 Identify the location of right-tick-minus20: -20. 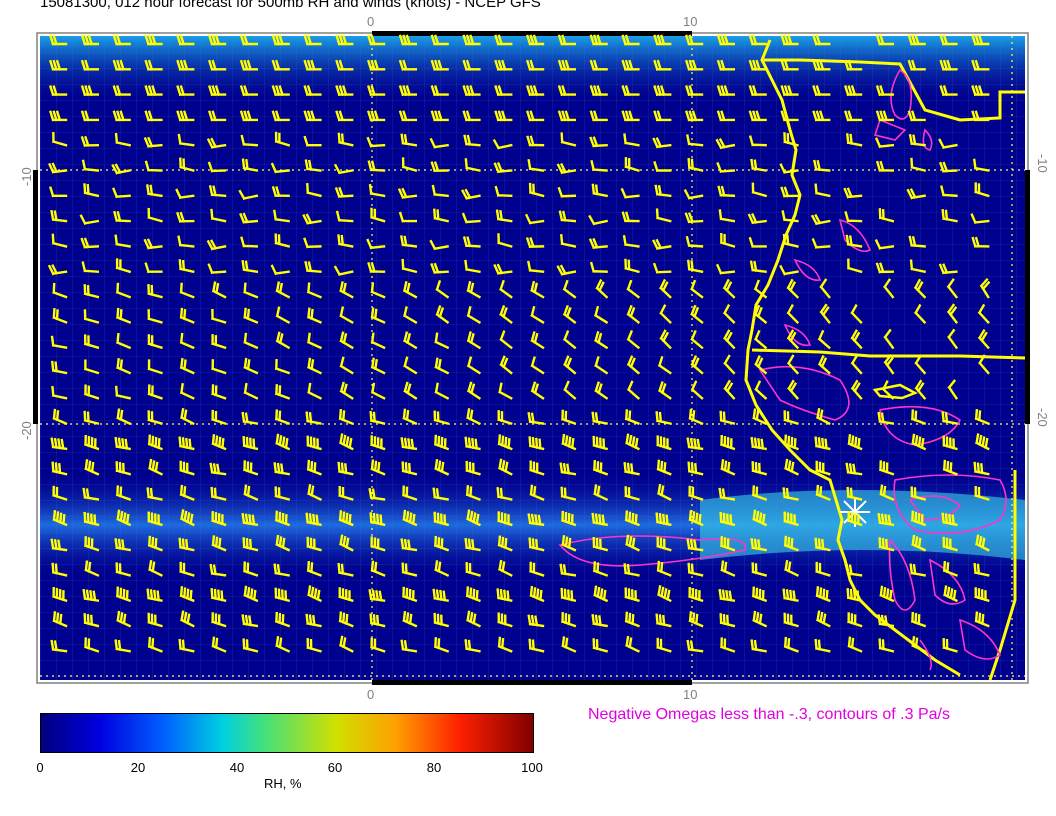
(1042, 417).